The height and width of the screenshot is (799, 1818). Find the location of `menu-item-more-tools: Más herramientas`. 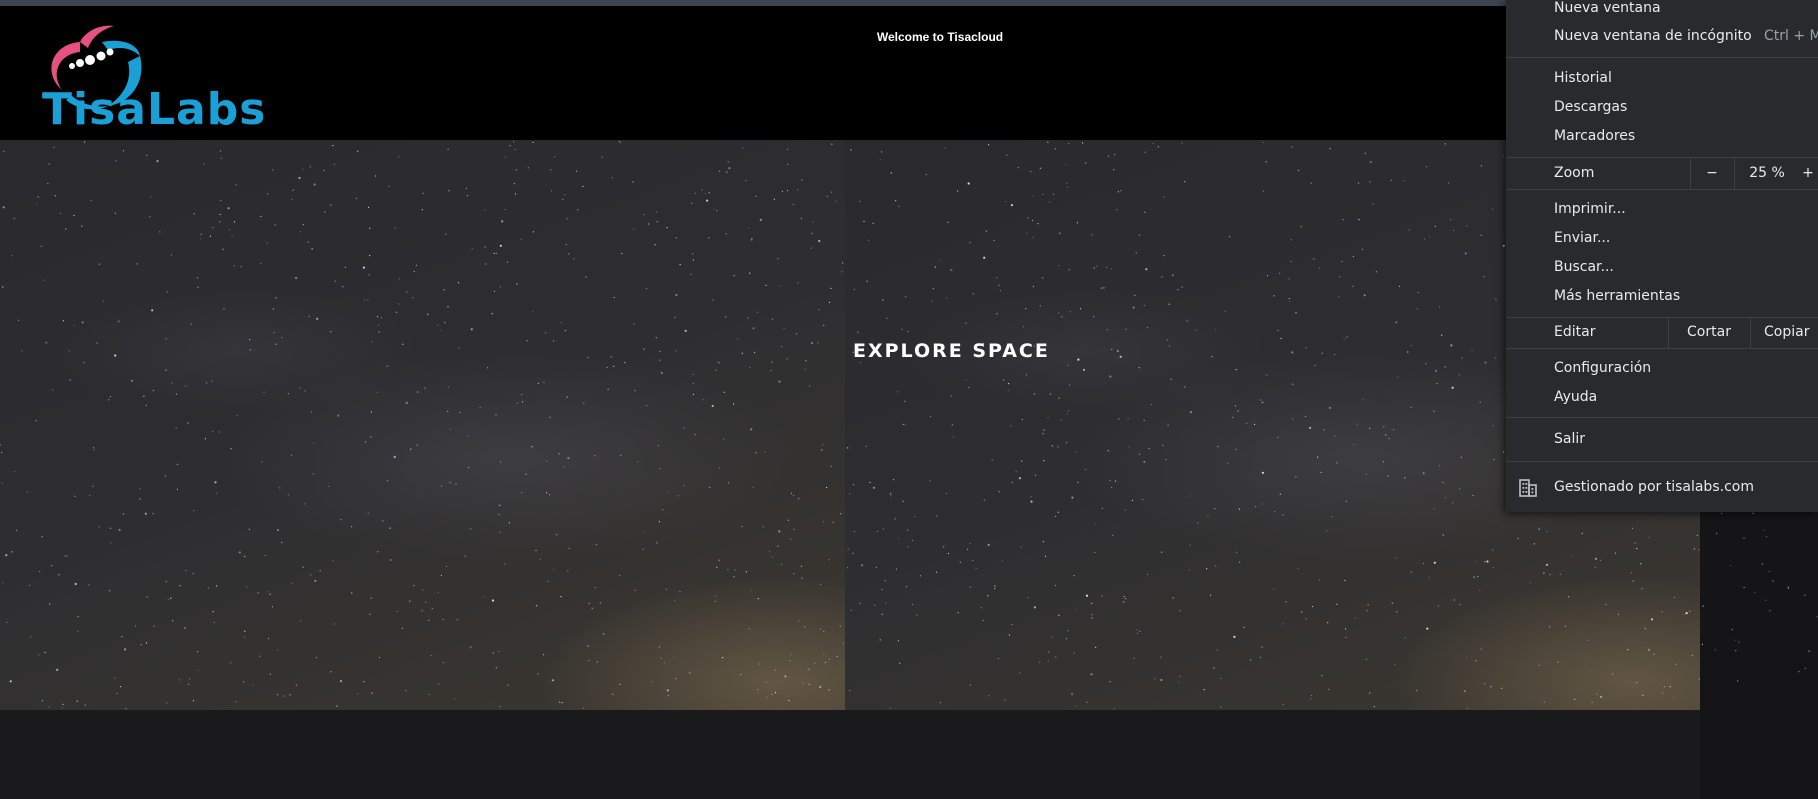

menu-item-more-tools: Más herramientas is located at coordinates (1662, 297).